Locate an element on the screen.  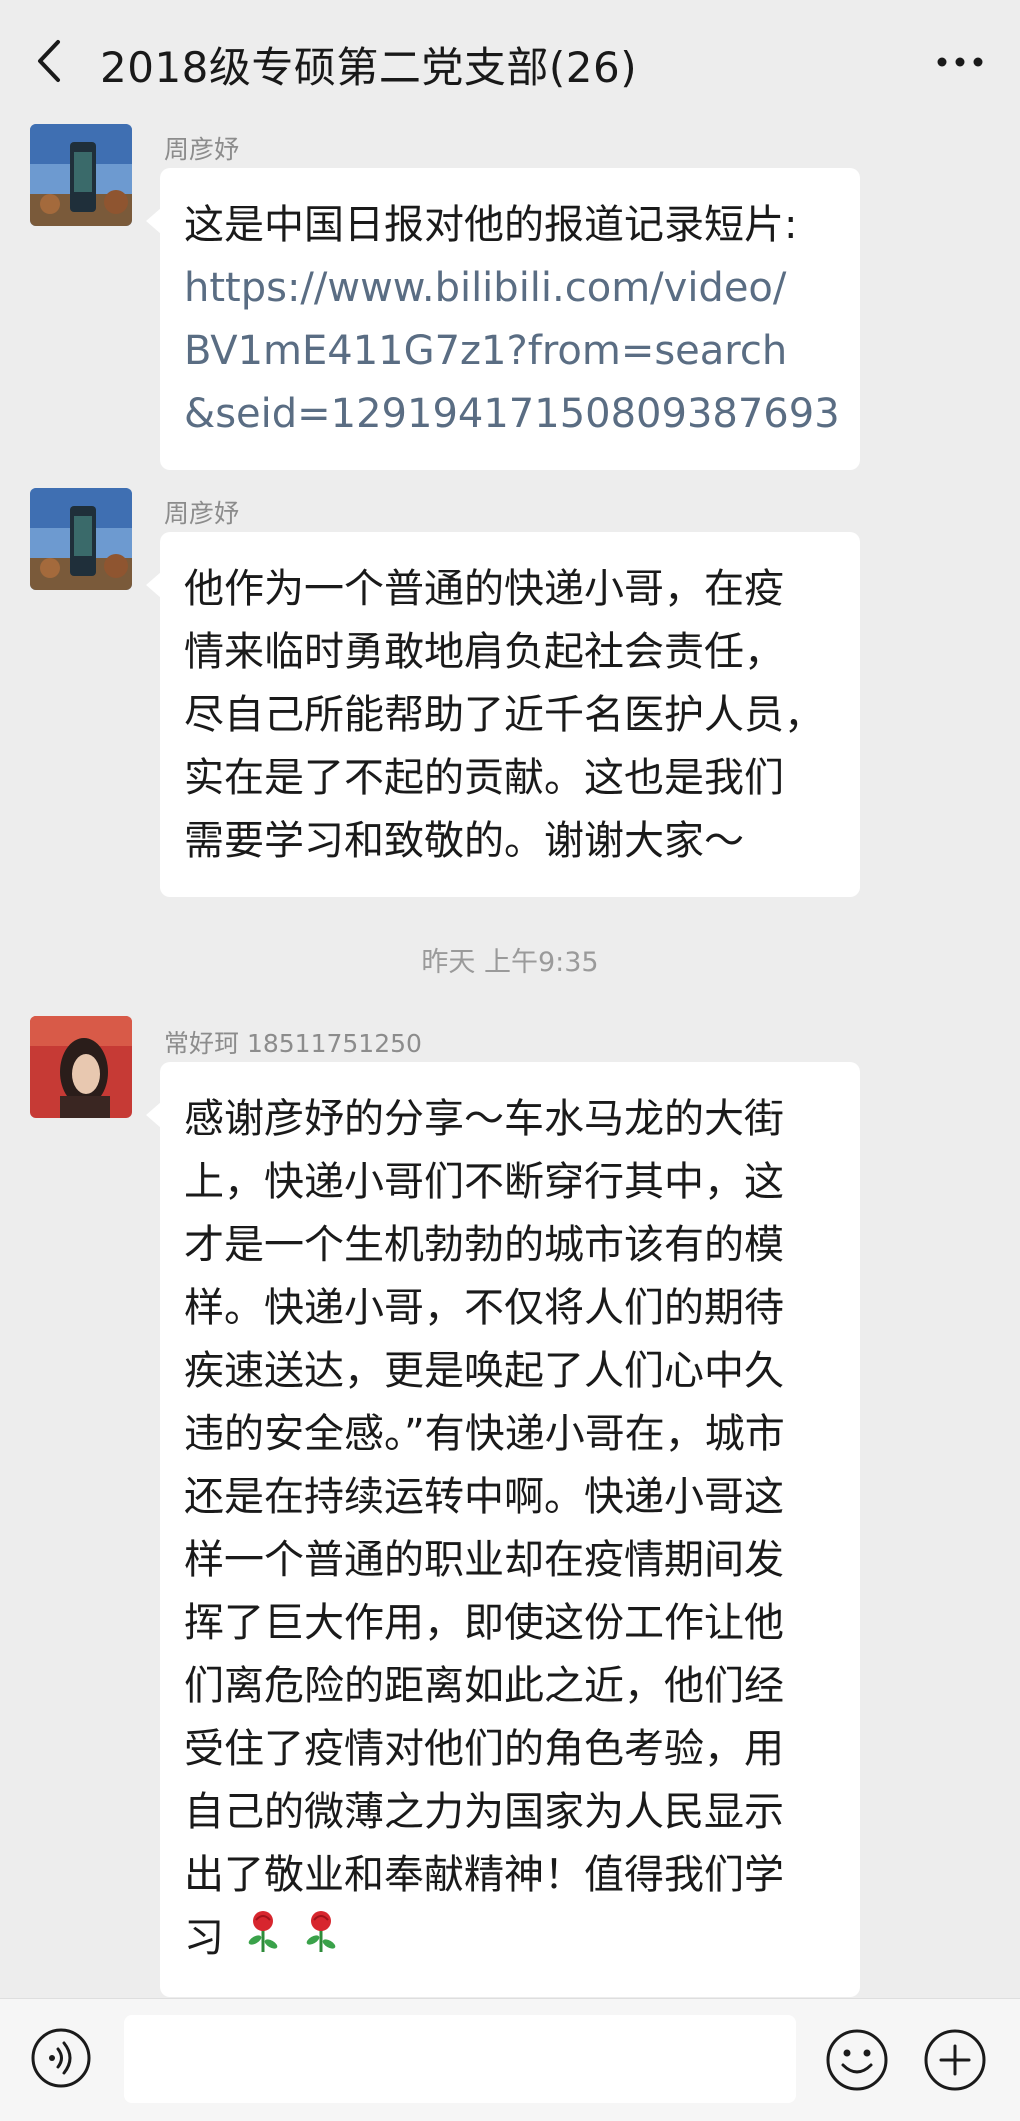
message-input is located at coordinates (460, 2059).